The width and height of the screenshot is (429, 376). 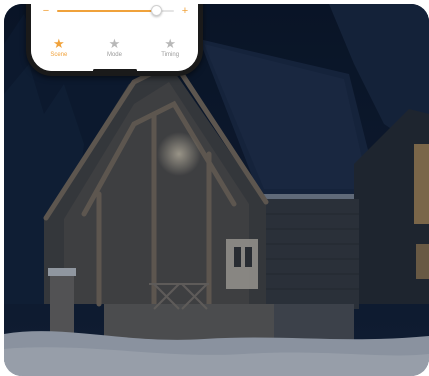 What do you see at coordinates (107, 11) in the screenshot?
I see `slider-fill` at bounding box center [107, 11].